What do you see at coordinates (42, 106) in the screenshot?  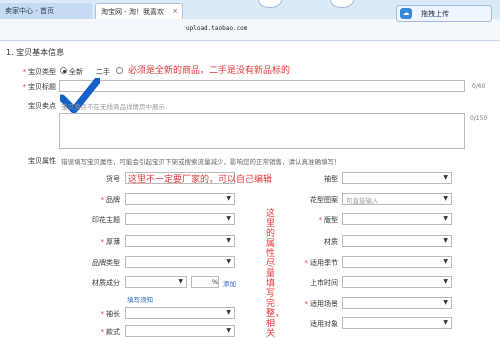 I see `selling-label: 宝贝卖点` at bounding box center [42, 106].